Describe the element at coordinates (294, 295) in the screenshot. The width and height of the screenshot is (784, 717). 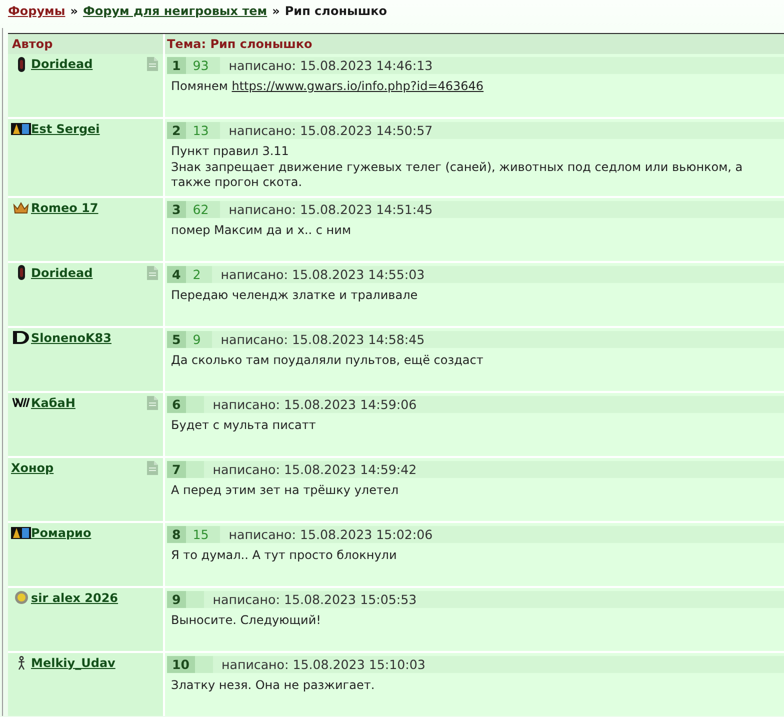
I see `message-text: Передаю челендж златке и траливале` at that location.